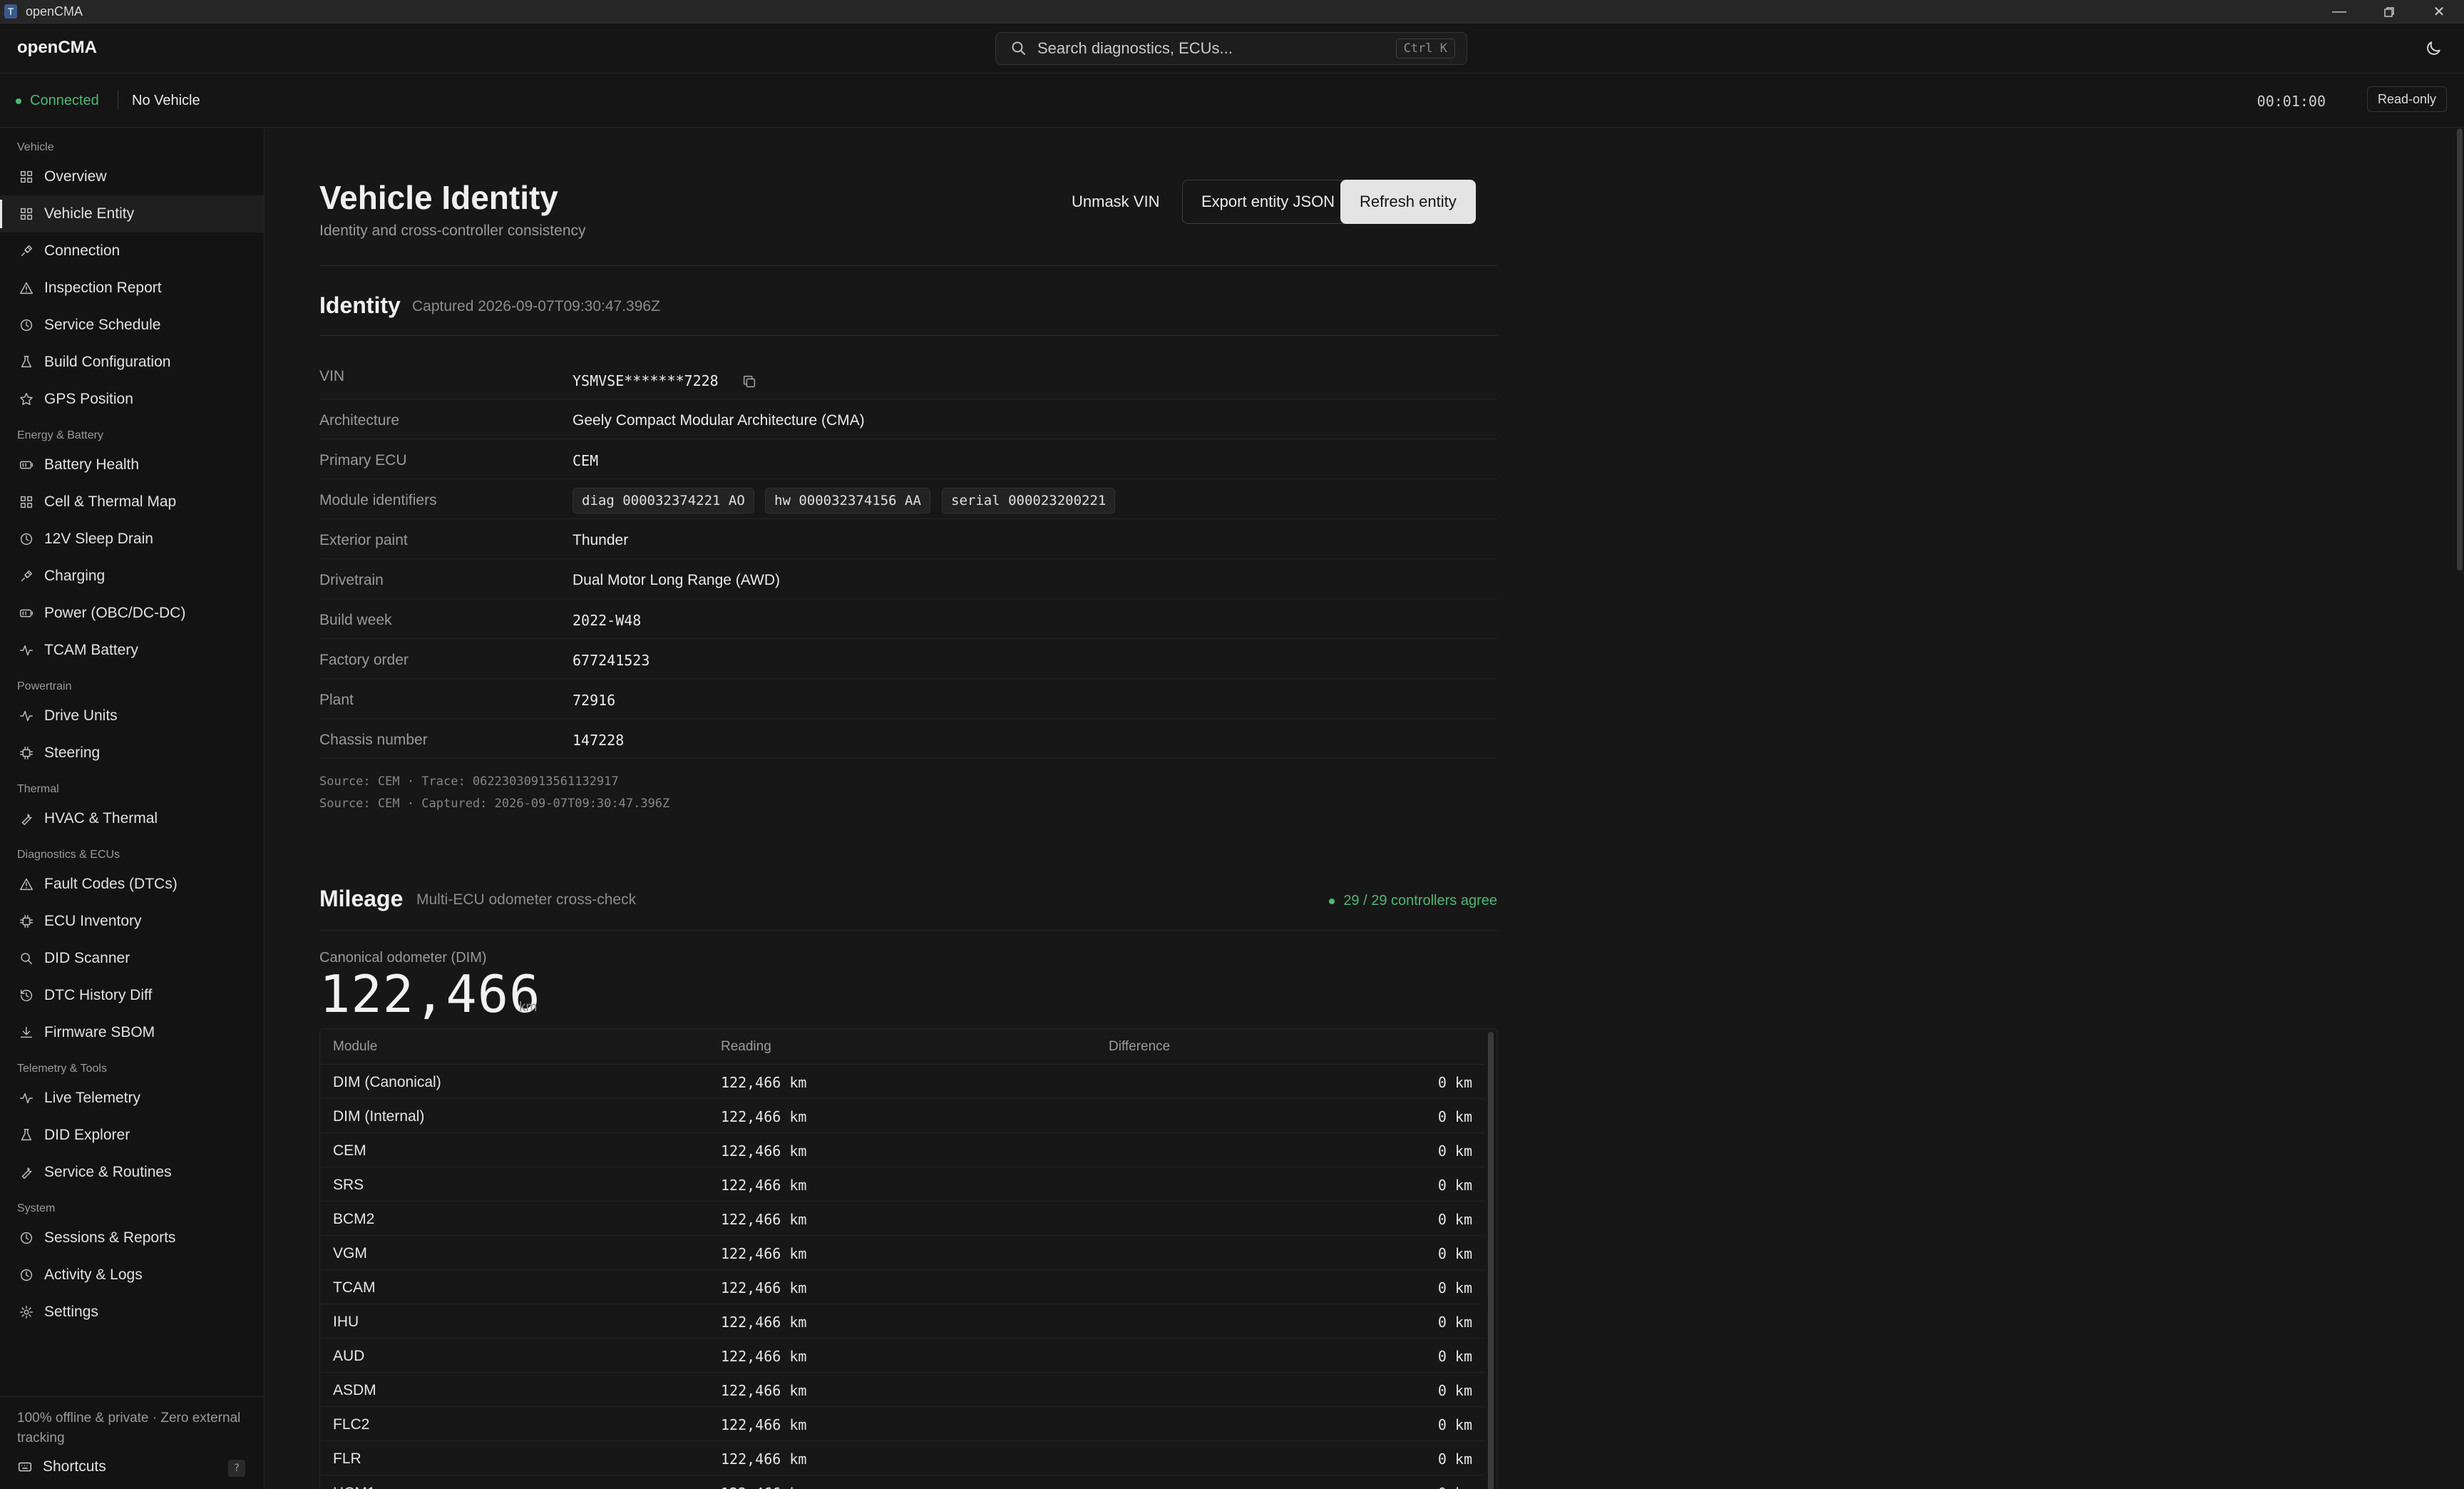 The image size is (2464, 1489). Describe the element at coordinates (1231, 48) in the screenshot. I see `search-bar: Search diagnostics, ECUs... Ctrl K` at that location.